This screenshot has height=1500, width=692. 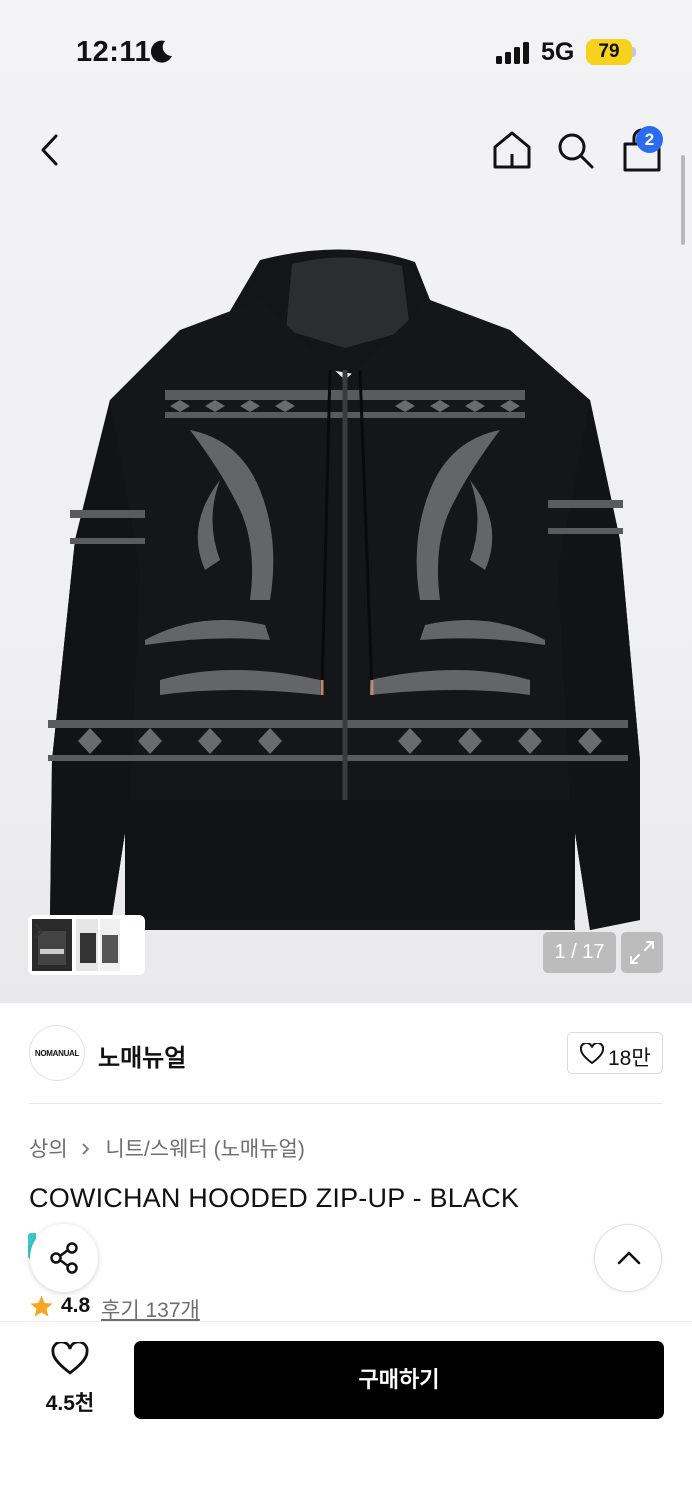 I want to click on status-time: 12:11, so click(x=114, y=52).